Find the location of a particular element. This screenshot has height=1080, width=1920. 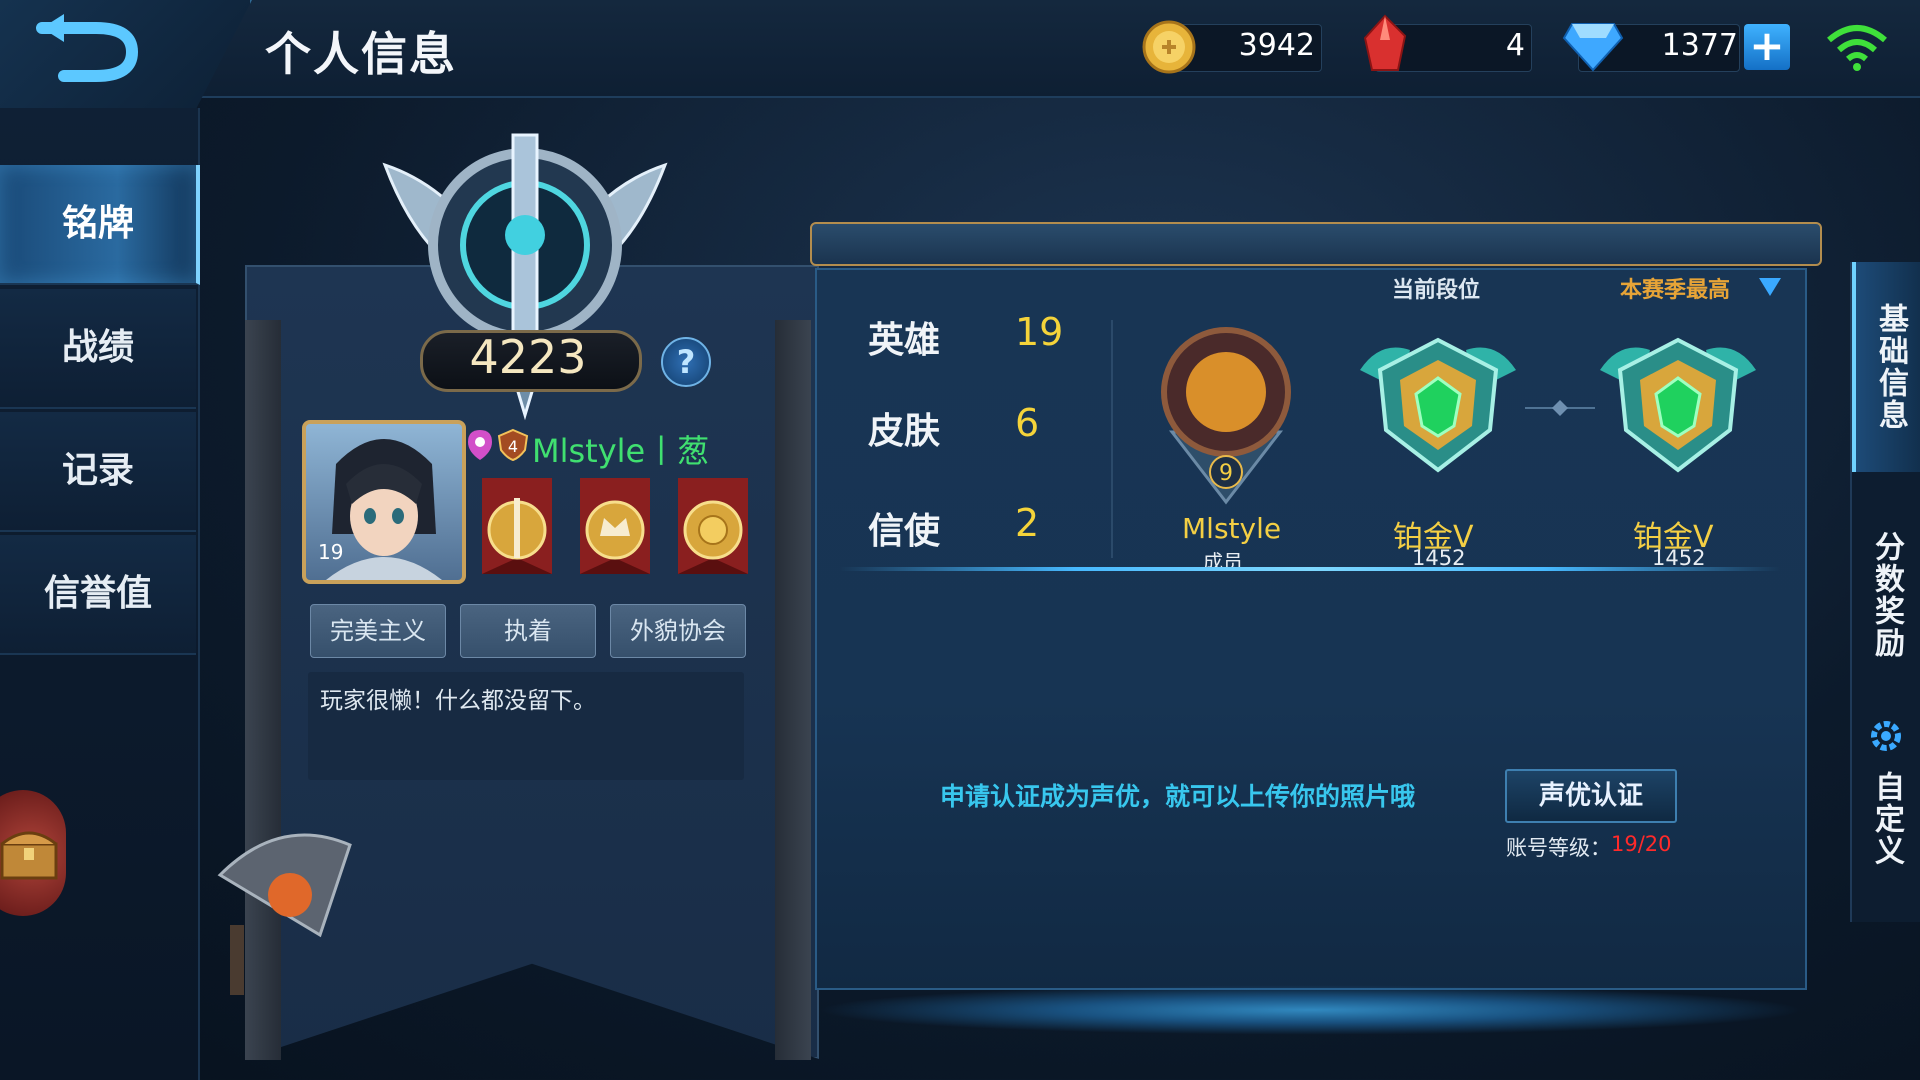

treasure-chest-button is located at coordinates (33, 853).